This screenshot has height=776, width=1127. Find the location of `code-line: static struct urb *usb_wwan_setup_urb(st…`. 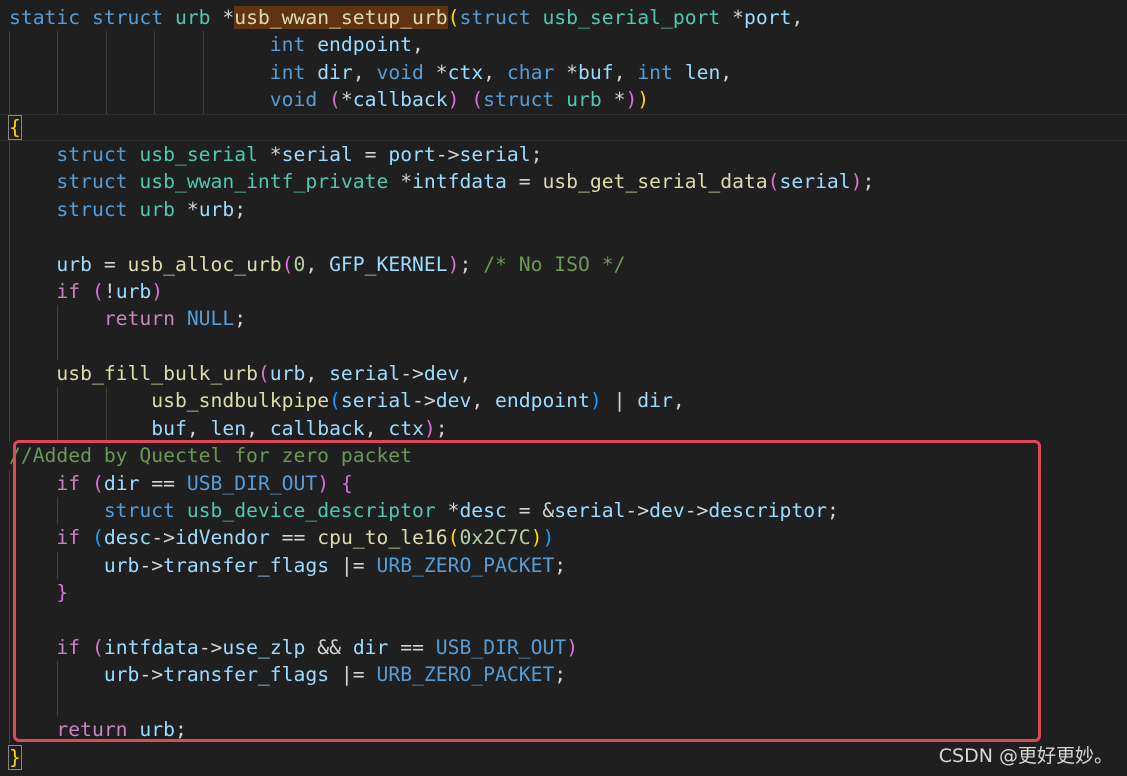

code-line: static struct urb *usb_wwan_setup_urb(st… is located at coordinates (406, 17).